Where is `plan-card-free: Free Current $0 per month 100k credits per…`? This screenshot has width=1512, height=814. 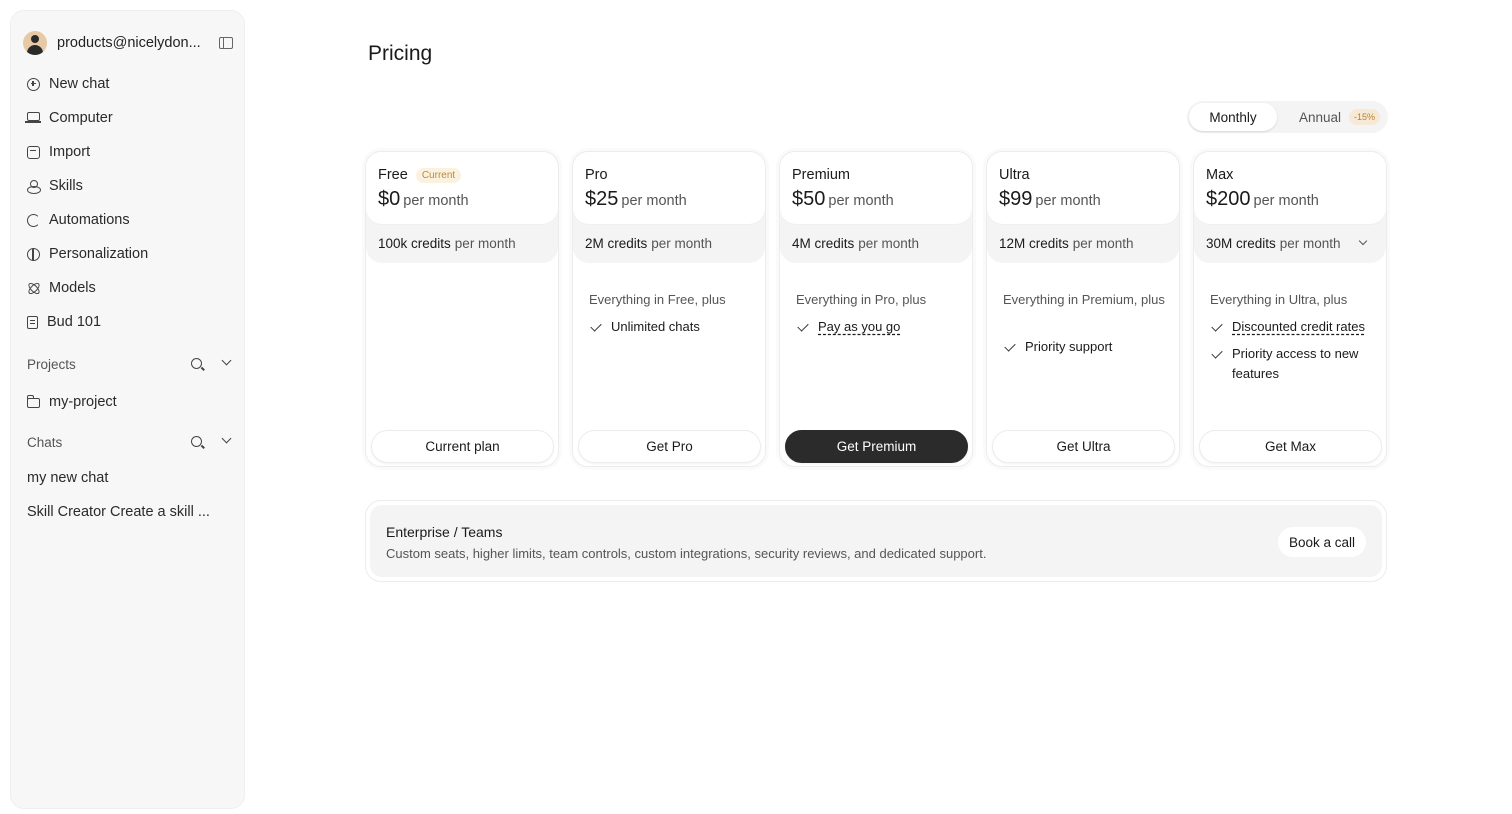 plan-card-free: Free Current $0 per month 100k credits per… is located at coordinates (462, 309).